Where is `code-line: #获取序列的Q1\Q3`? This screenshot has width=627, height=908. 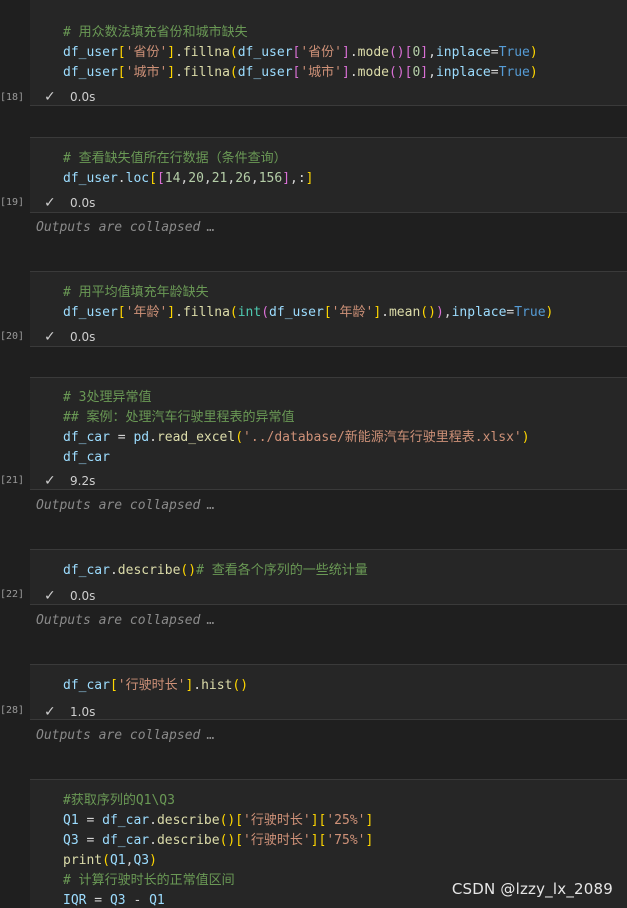 code-line: #获取序列的Q1\Q3 is located at coordinates (345, 801).